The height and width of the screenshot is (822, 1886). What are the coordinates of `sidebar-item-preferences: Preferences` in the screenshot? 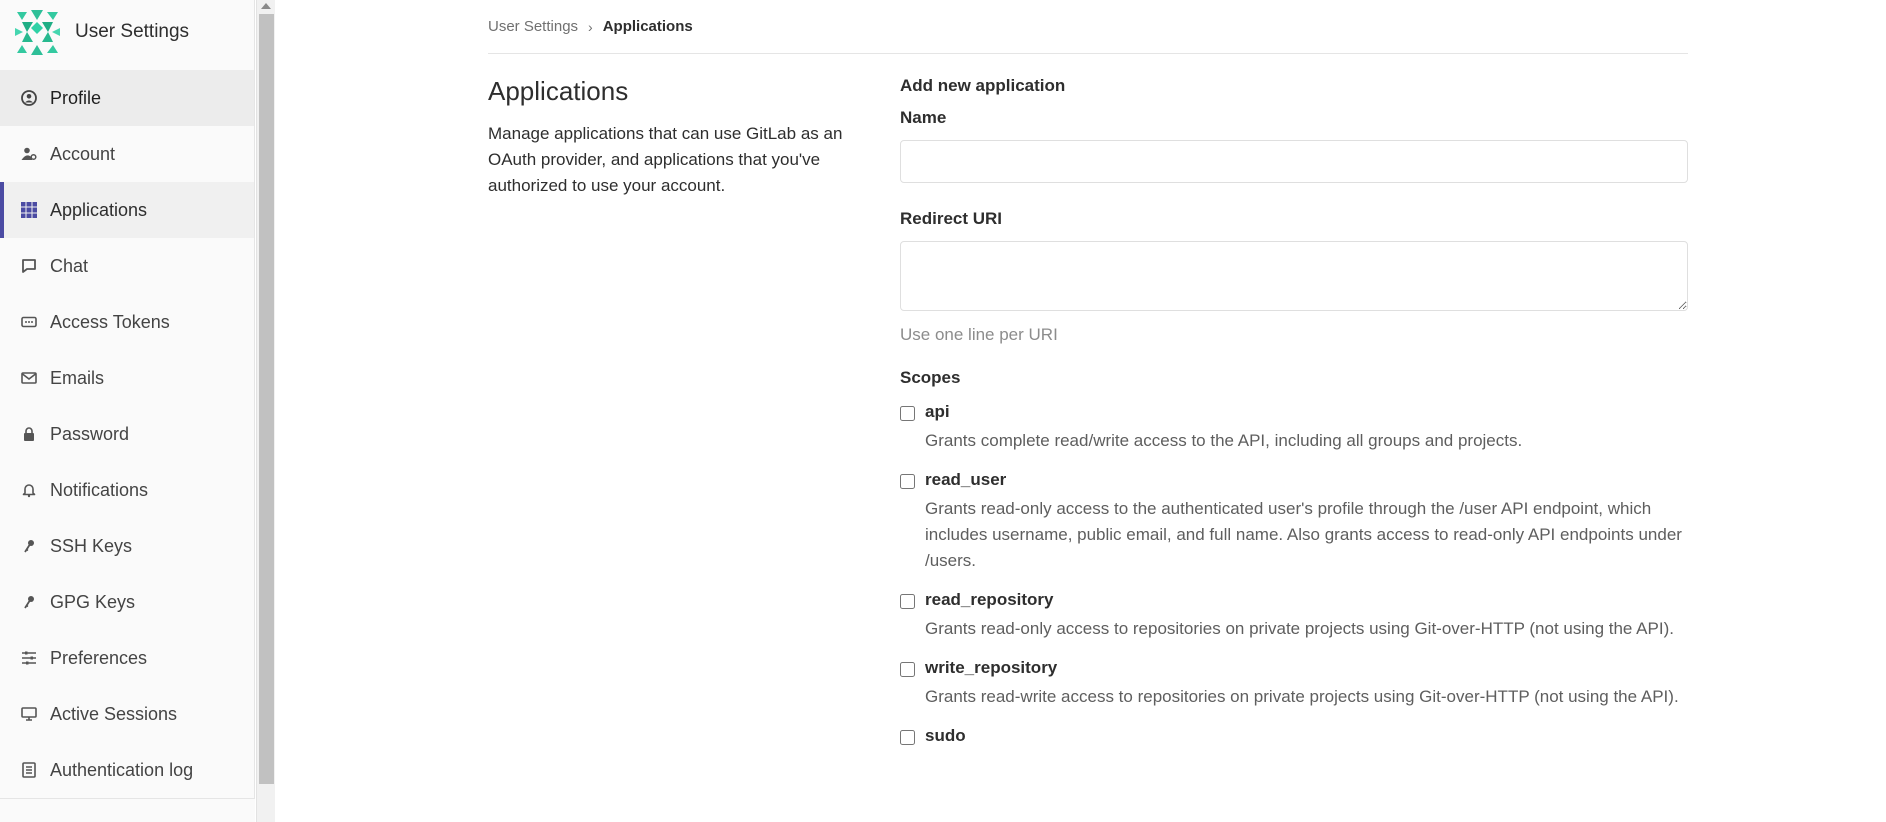 It's located at (127, 658).